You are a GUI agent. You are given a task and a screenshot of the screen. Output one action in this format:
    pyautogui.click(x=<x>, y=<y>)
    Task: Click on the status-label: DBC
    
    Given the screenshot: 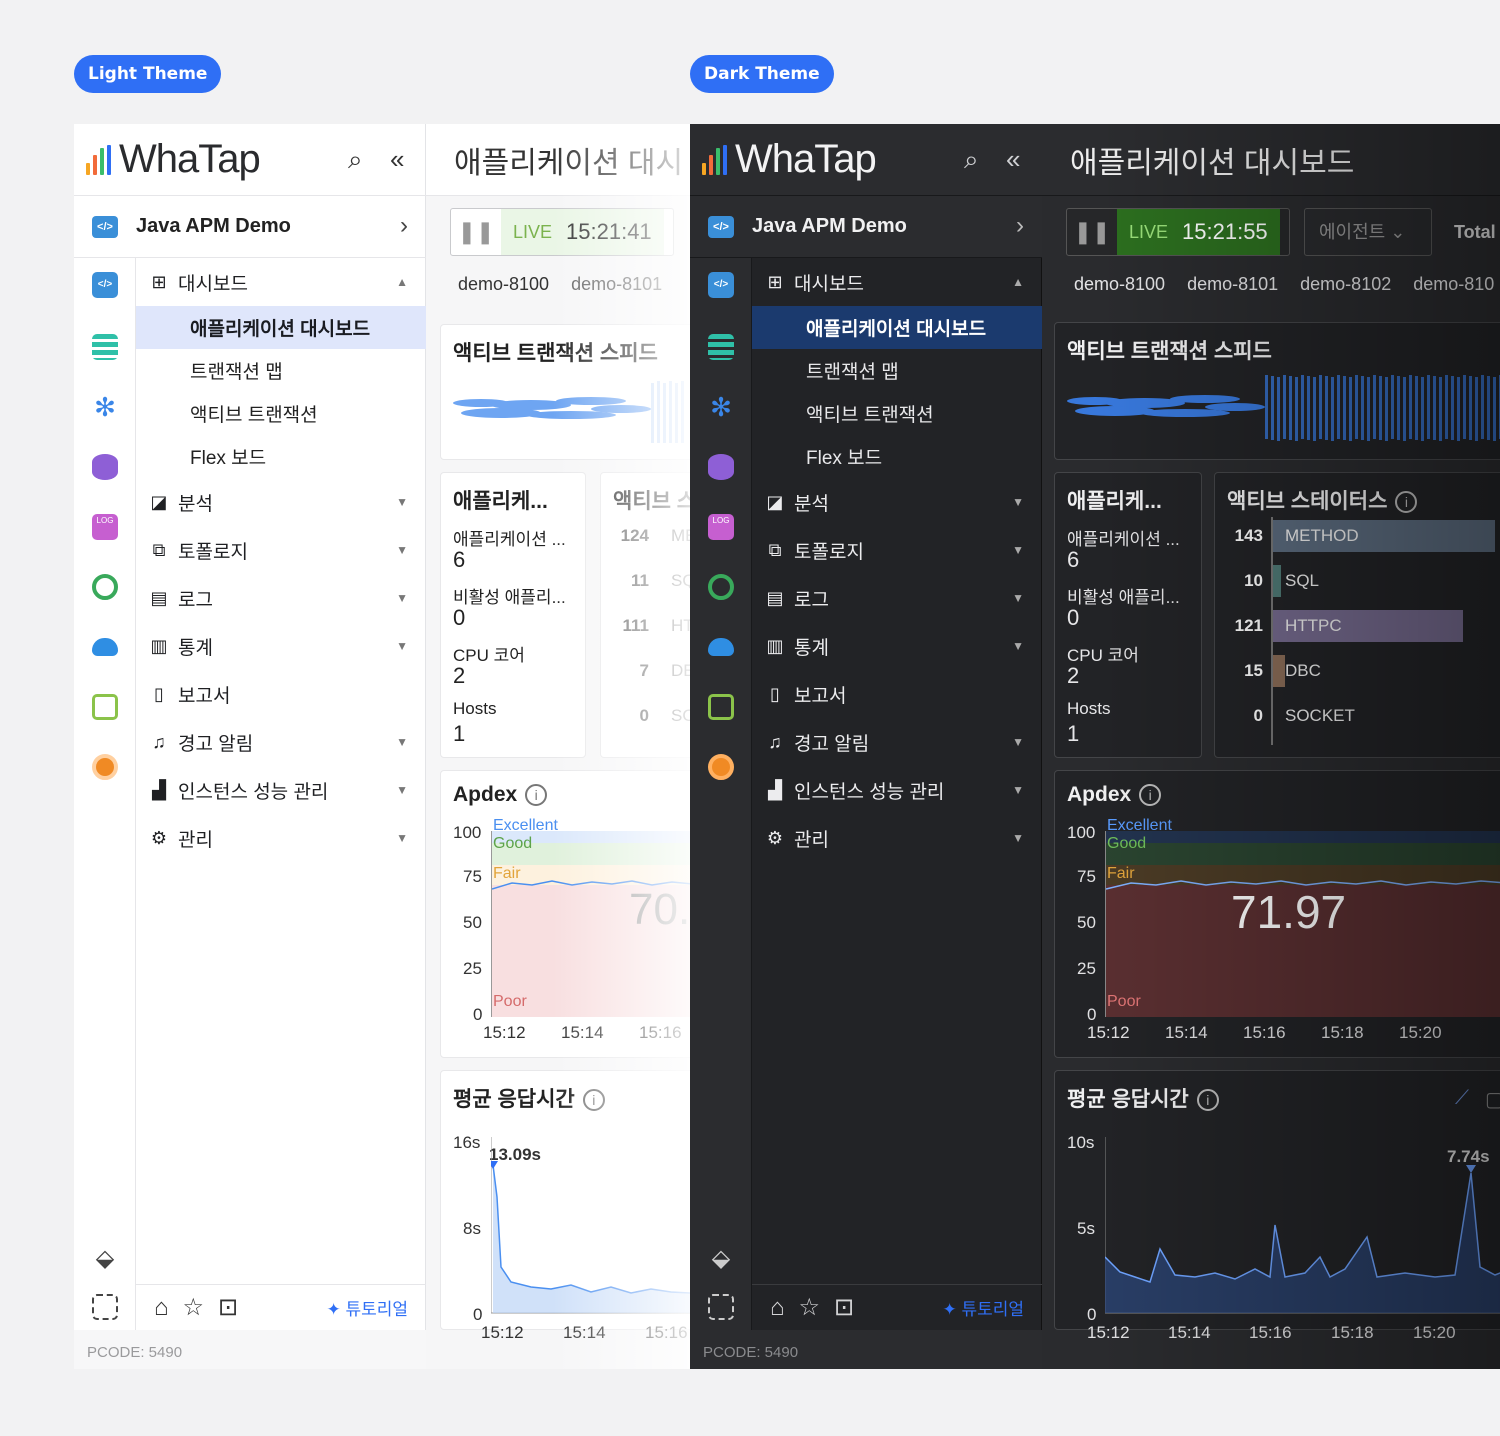 What is the action you would take?
    pyautogui.click(x=1303, y=670)
    